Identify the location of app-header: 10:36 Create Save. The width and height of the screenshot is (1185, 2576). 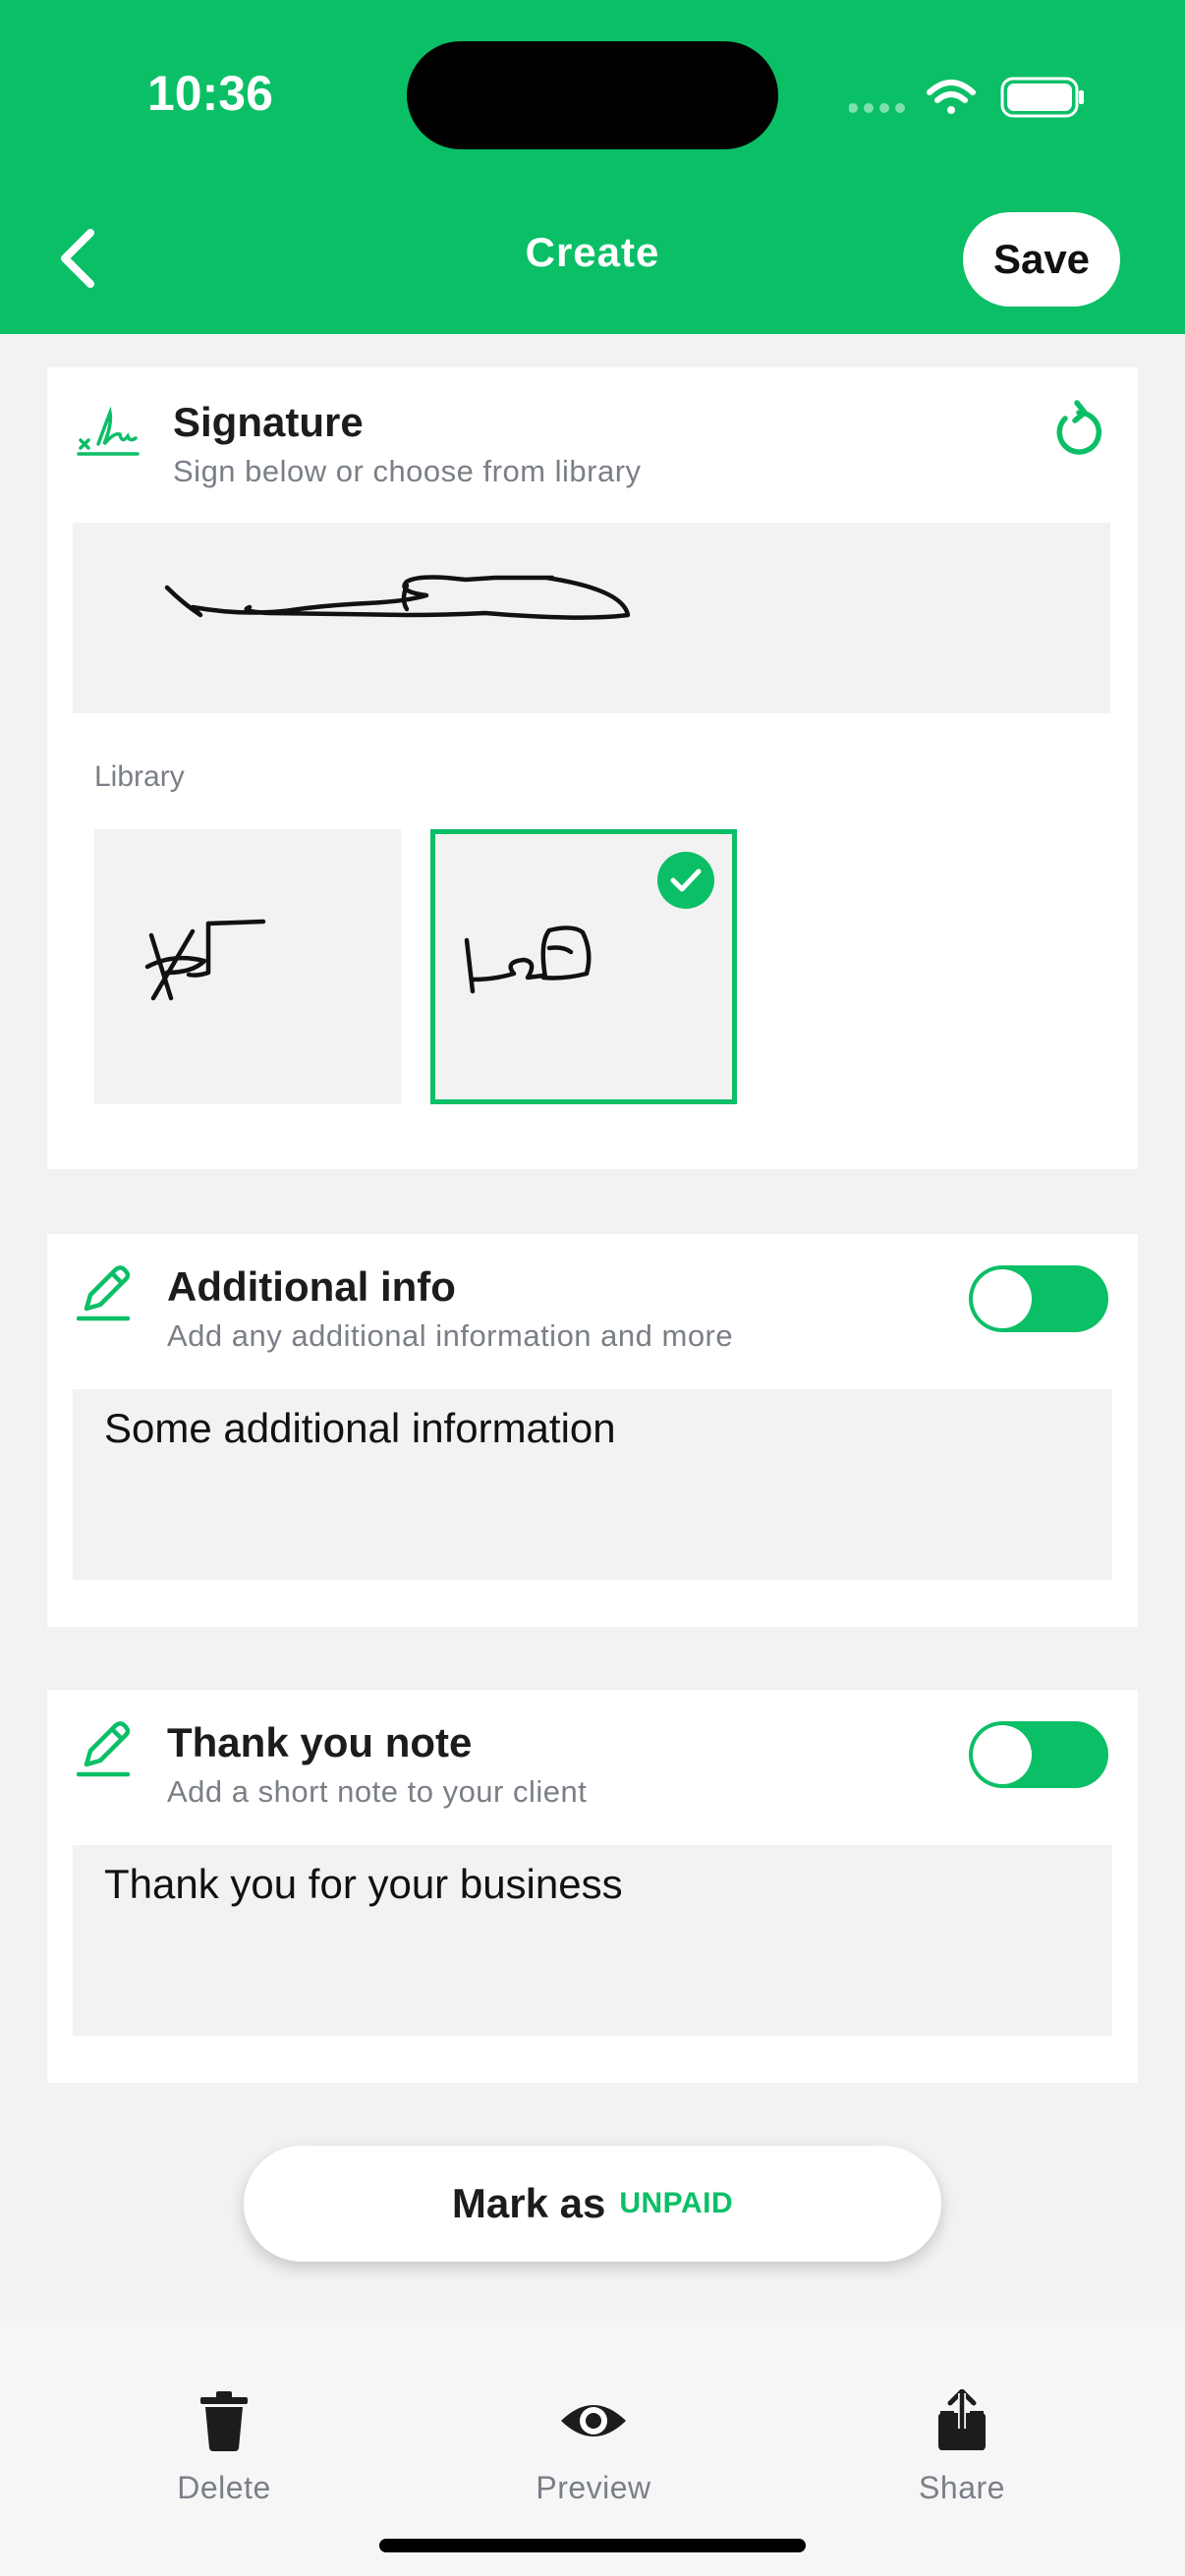
(592, 167).